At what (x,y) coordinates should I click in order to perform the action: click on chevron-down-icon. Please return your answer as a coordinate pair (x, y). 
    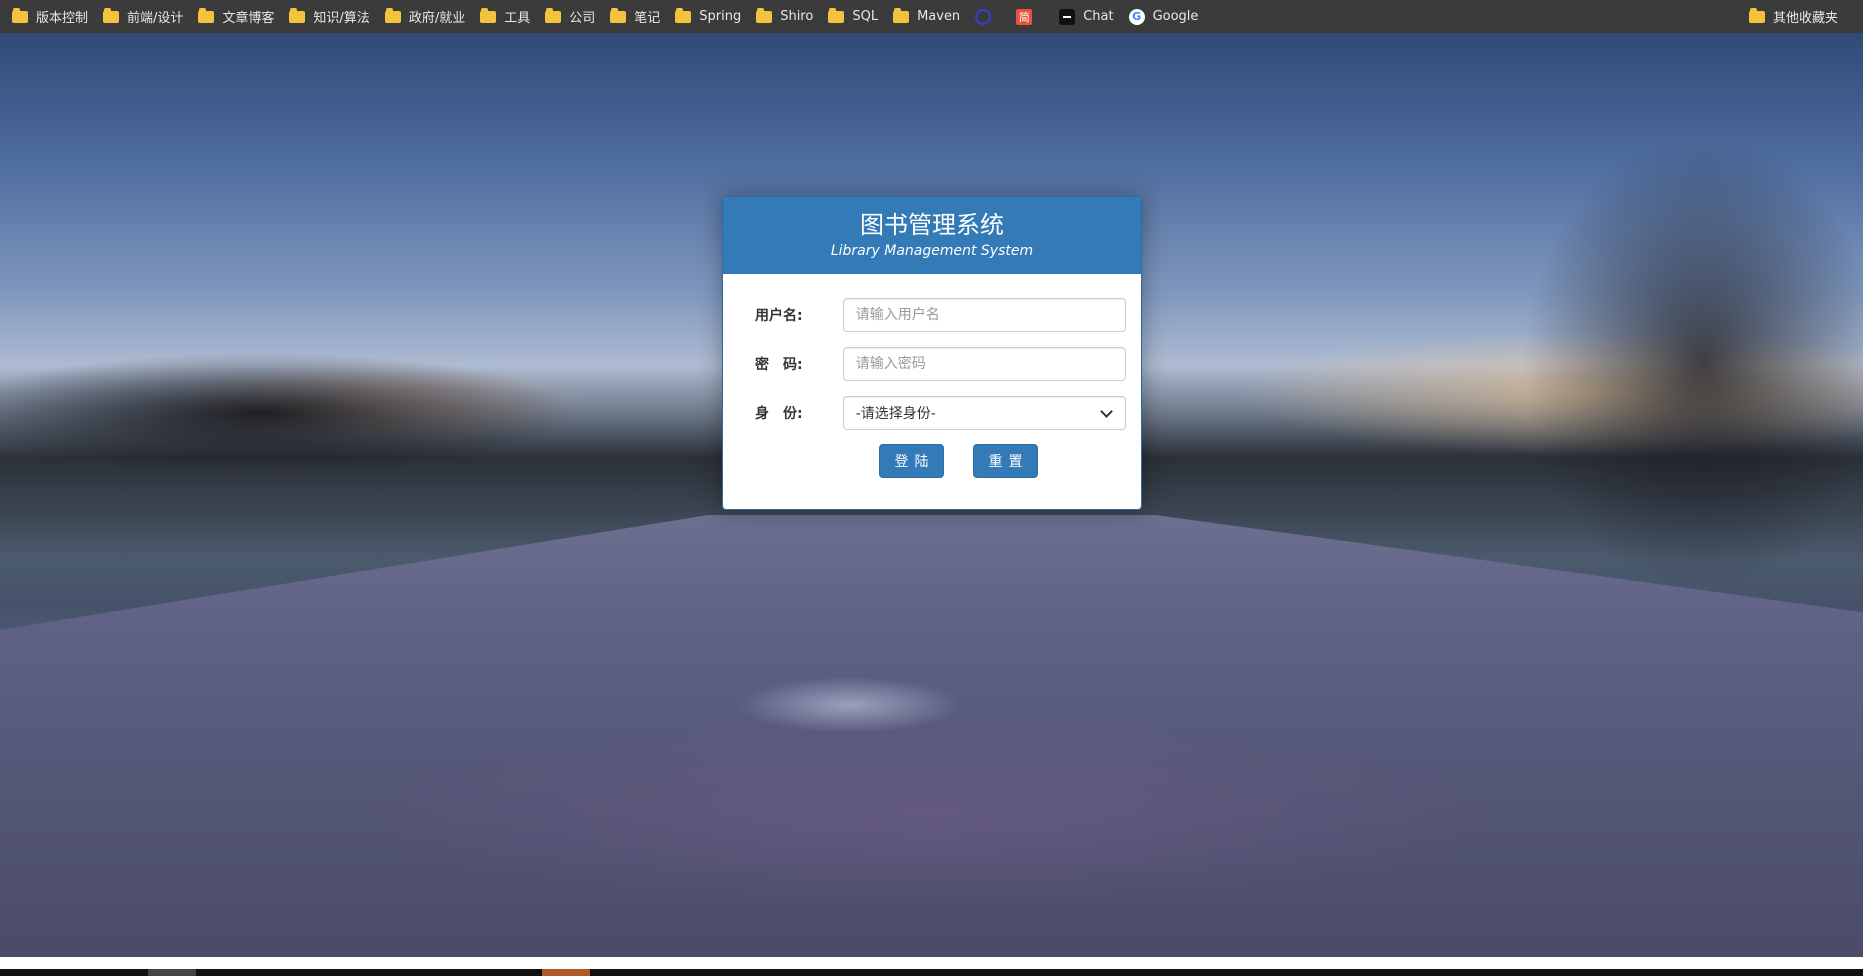
    Looking at the image, I should click on (1106, 411).